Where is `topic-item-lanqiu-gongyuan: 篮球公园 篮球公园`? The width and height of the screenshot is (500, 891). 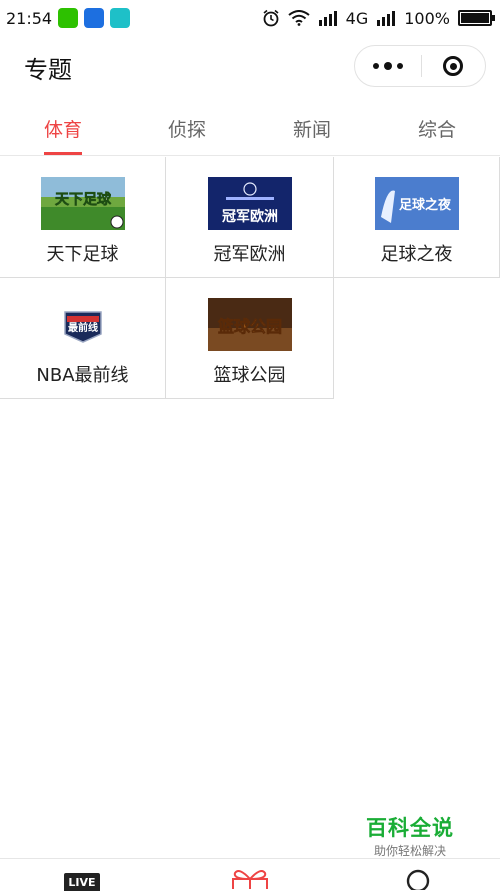 topic-item-lanqiu-gongyuan: 篮球公园 篮球公园 is located at coordinates (250, 338).